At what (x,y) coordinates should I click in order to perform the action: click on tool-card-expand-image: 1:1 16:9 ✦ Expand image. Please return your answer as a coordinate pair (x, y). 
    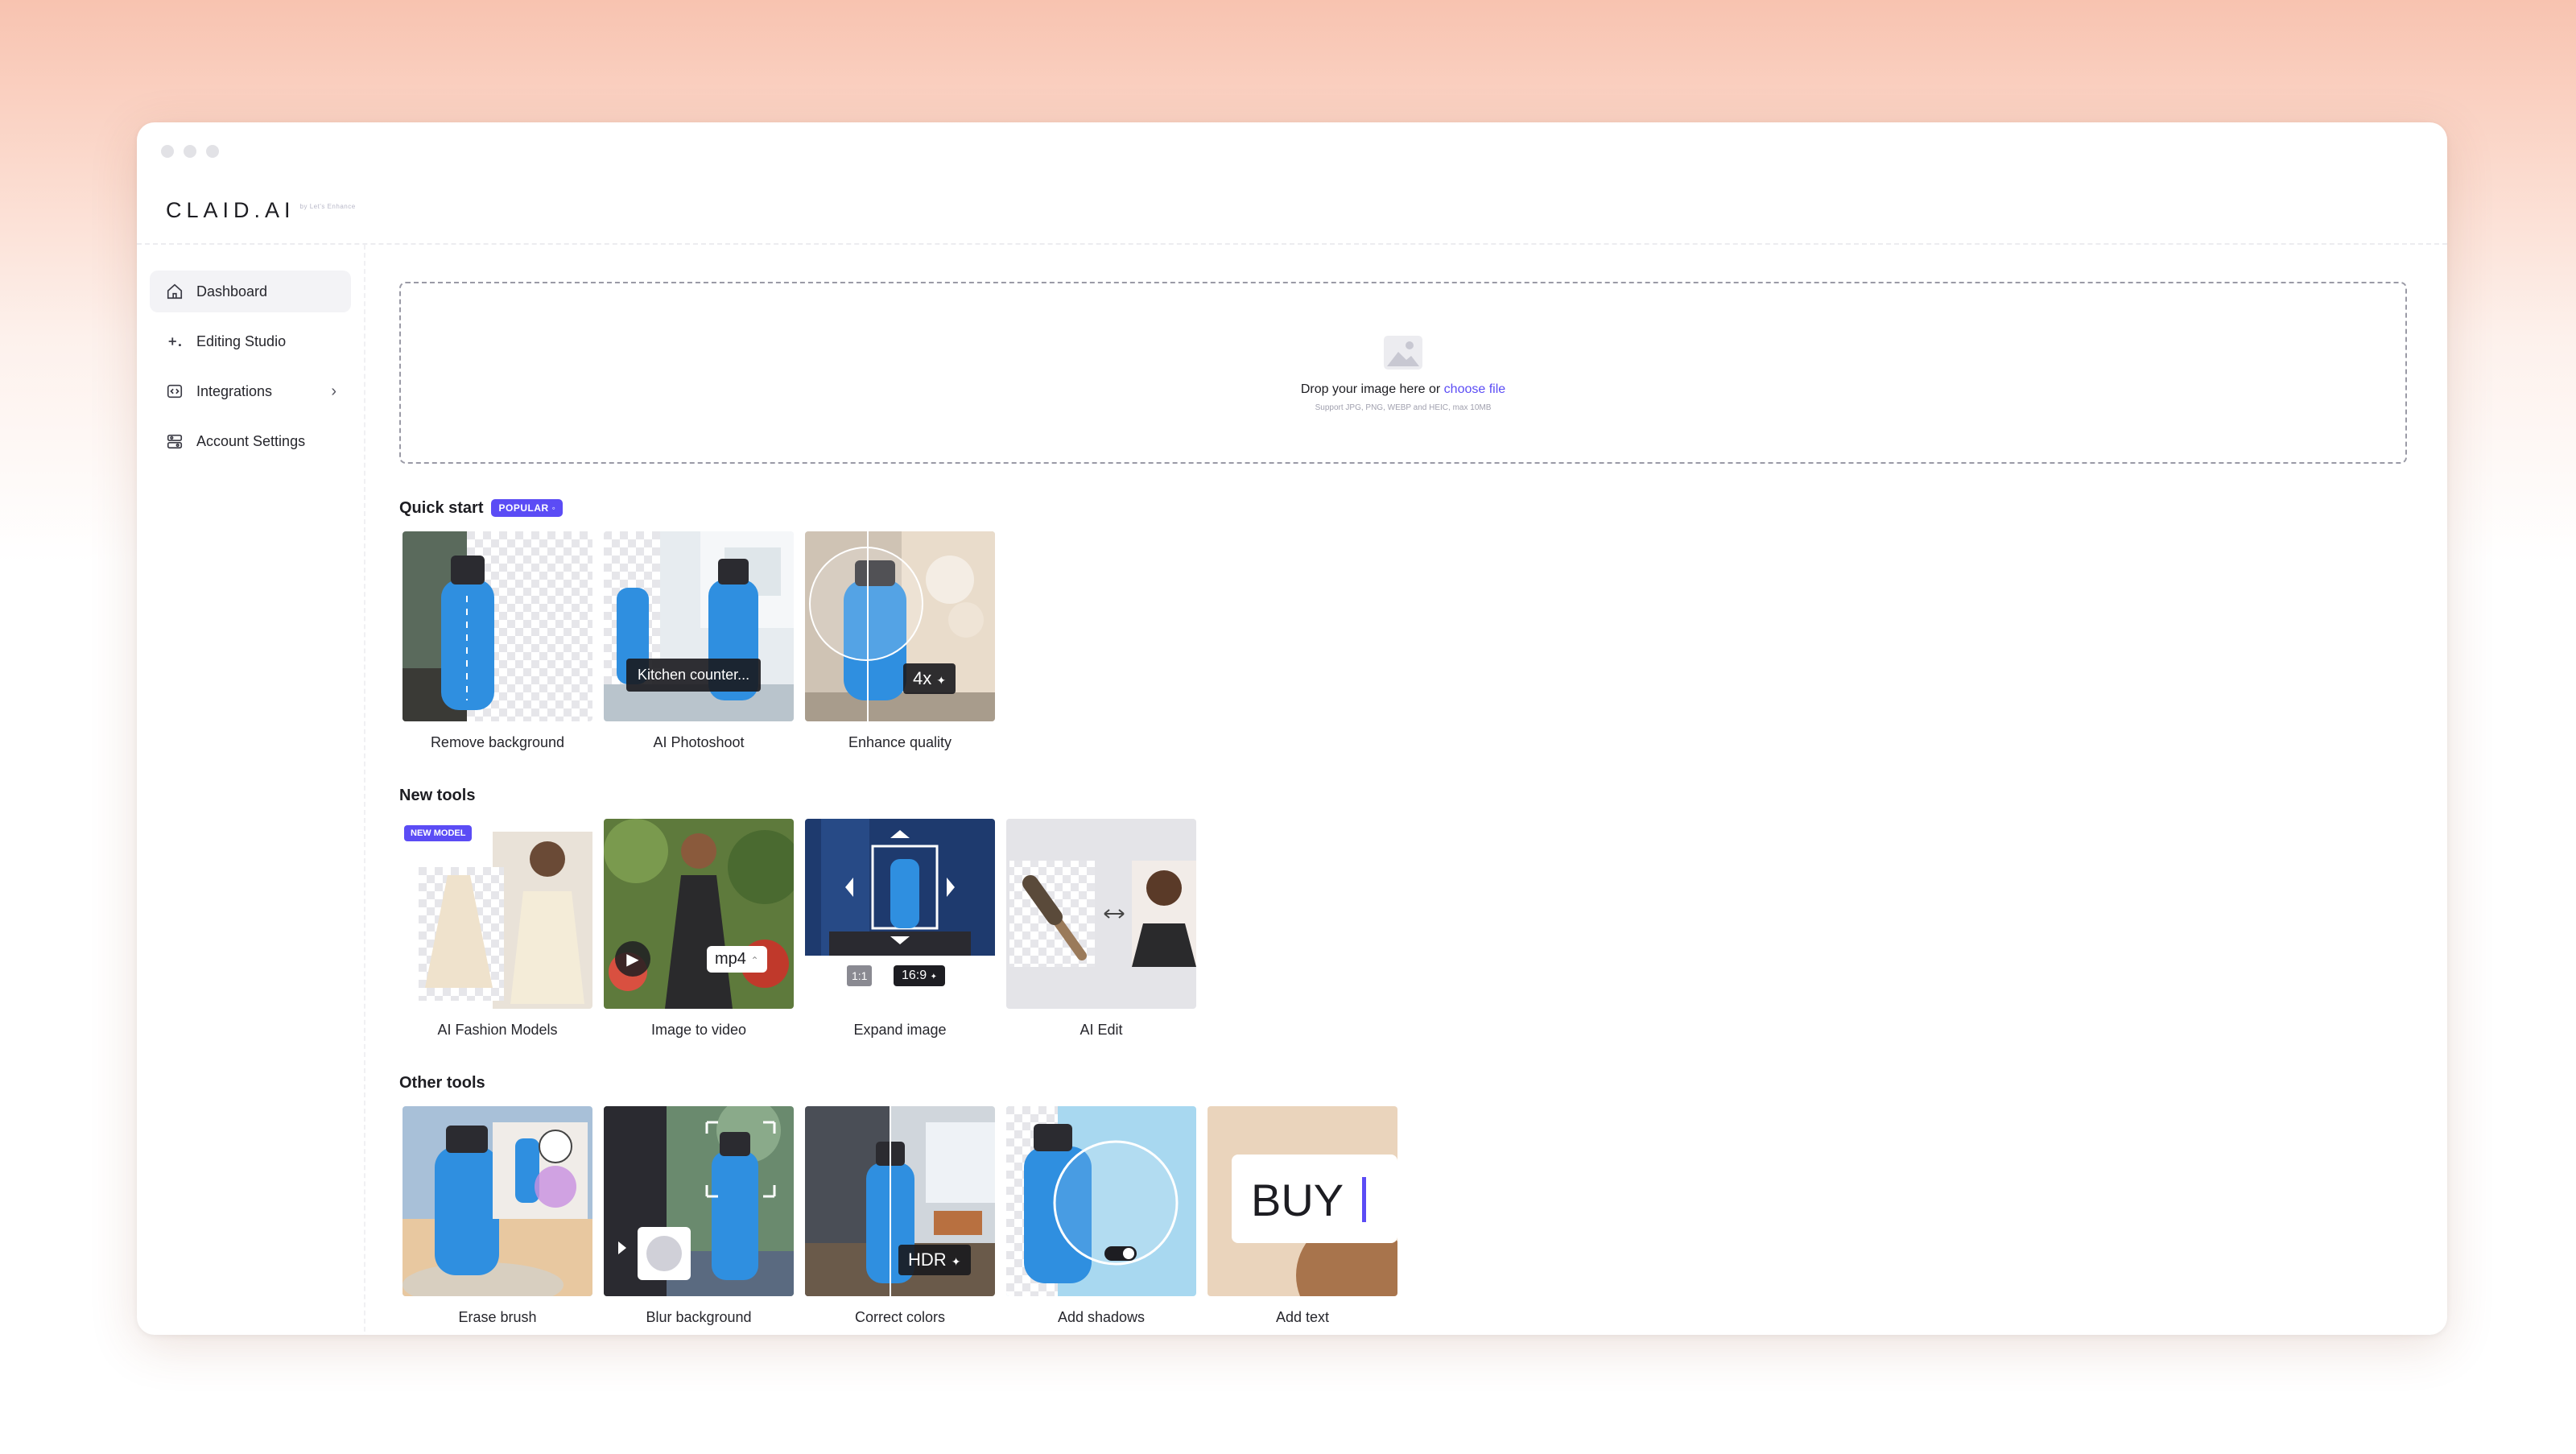
    Looking at the image, I should click on (900, 929).